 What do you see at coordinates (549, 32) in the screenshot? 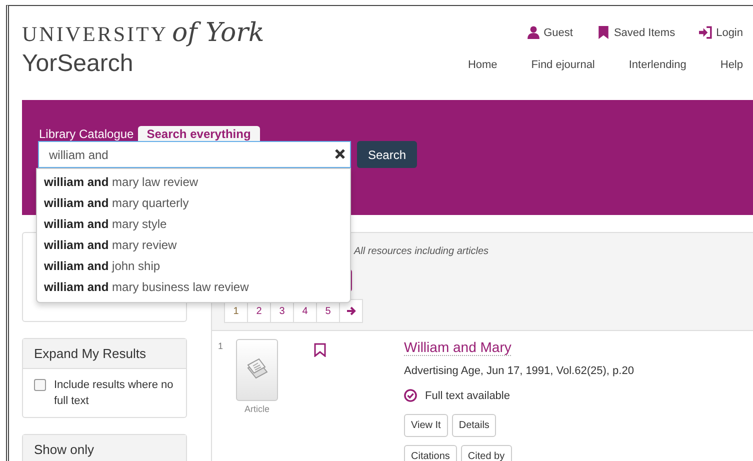
I see `user-link: Guest` at bounding box center [549, 32].